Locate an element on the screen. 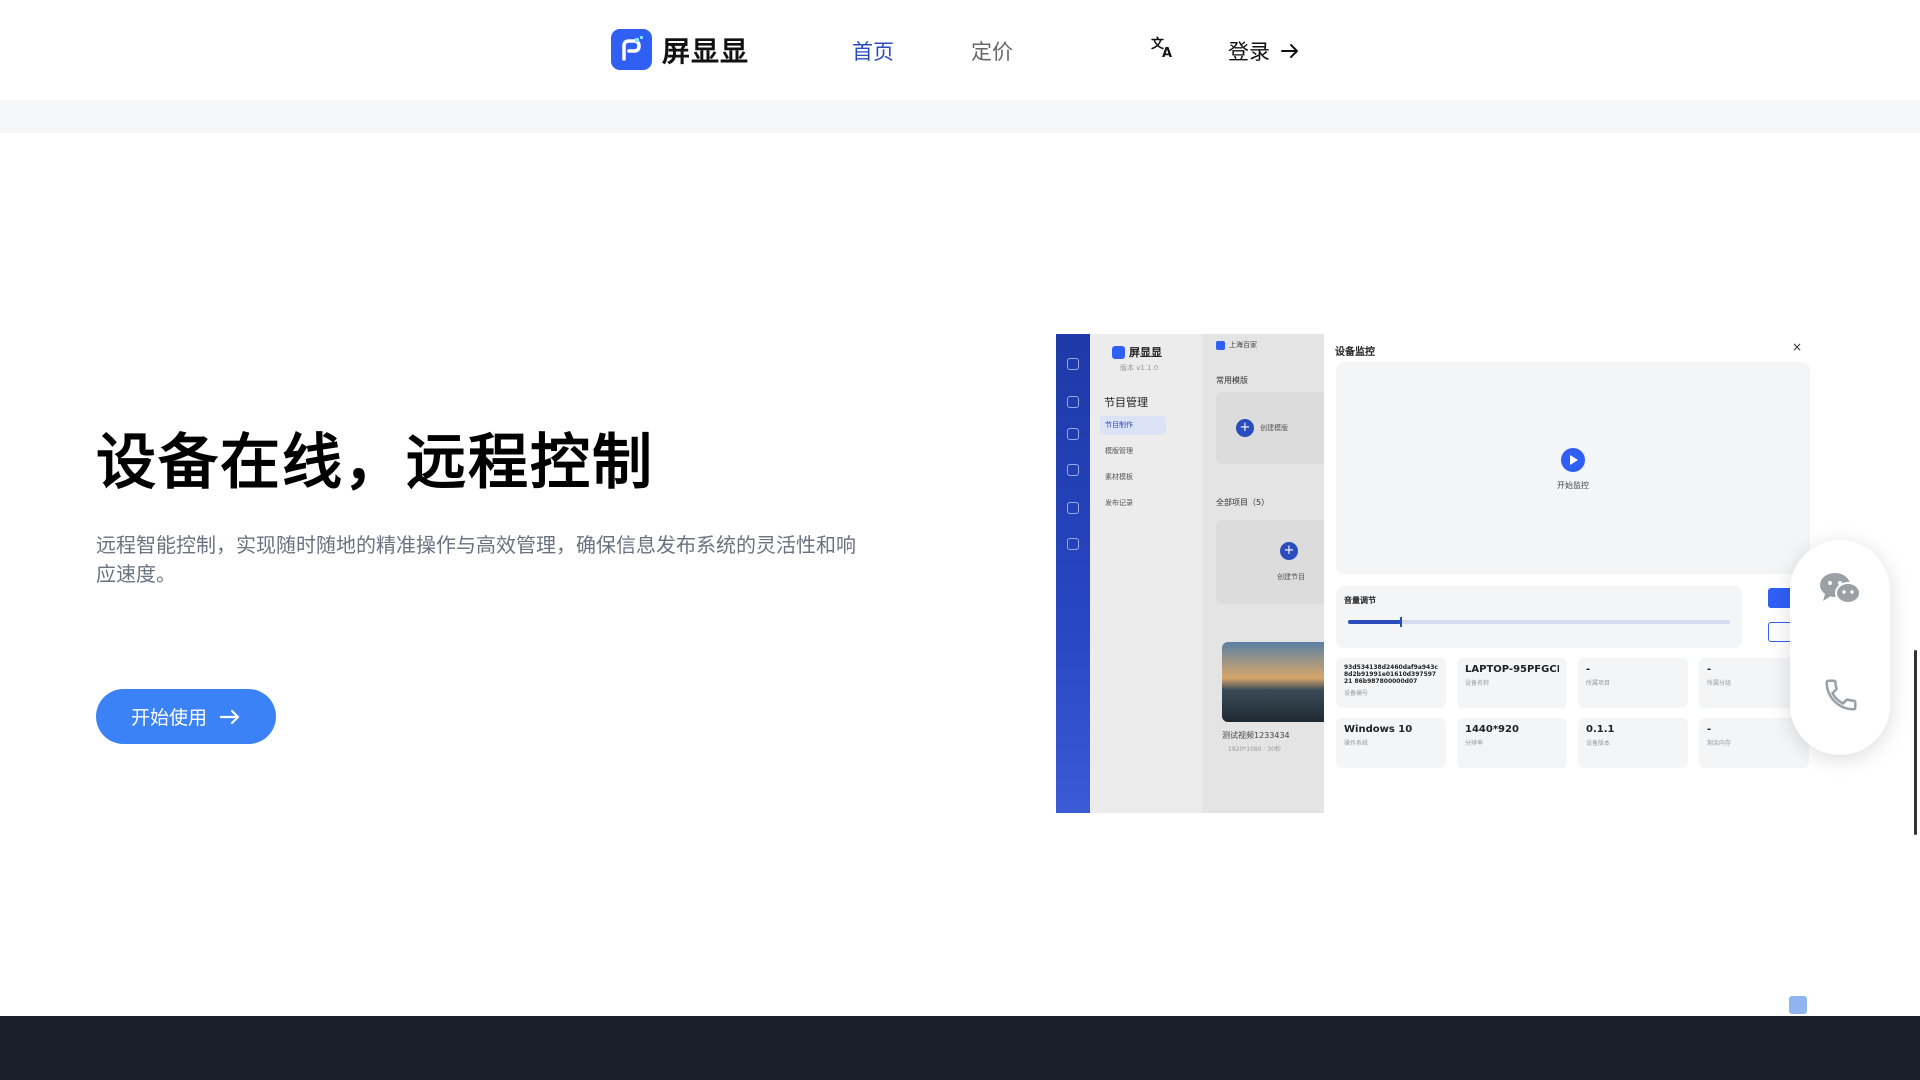  close-icon: × is located at coordinates (1796, 347).